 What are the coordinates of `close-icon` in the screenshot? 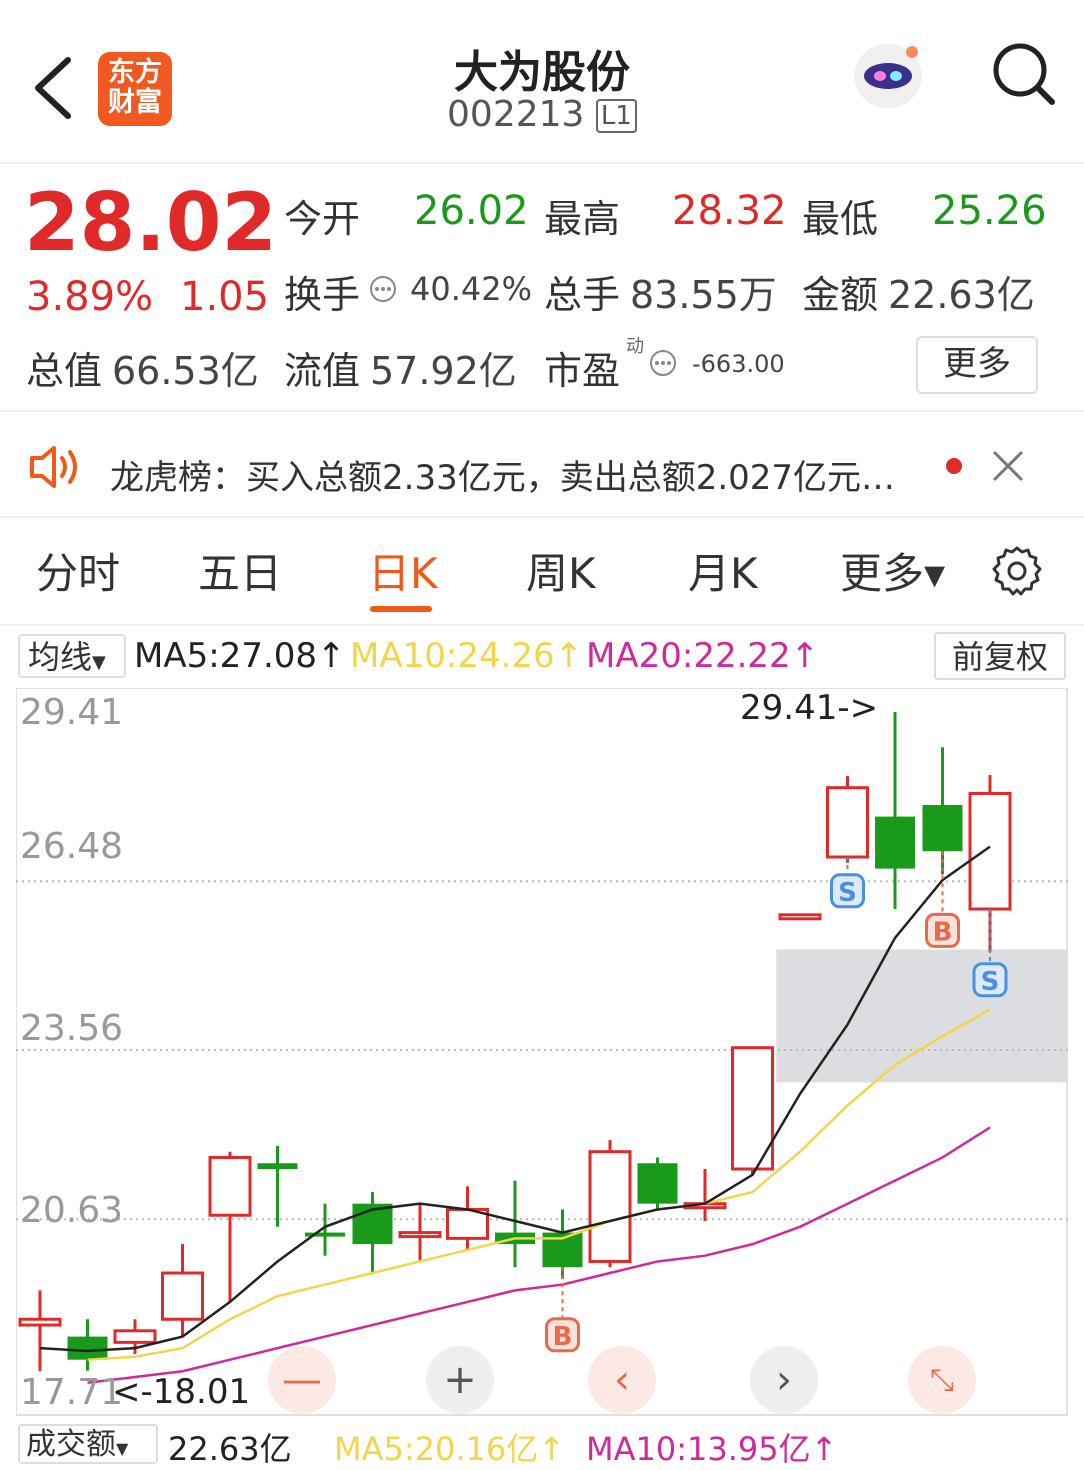 It's located at (1008, 466).